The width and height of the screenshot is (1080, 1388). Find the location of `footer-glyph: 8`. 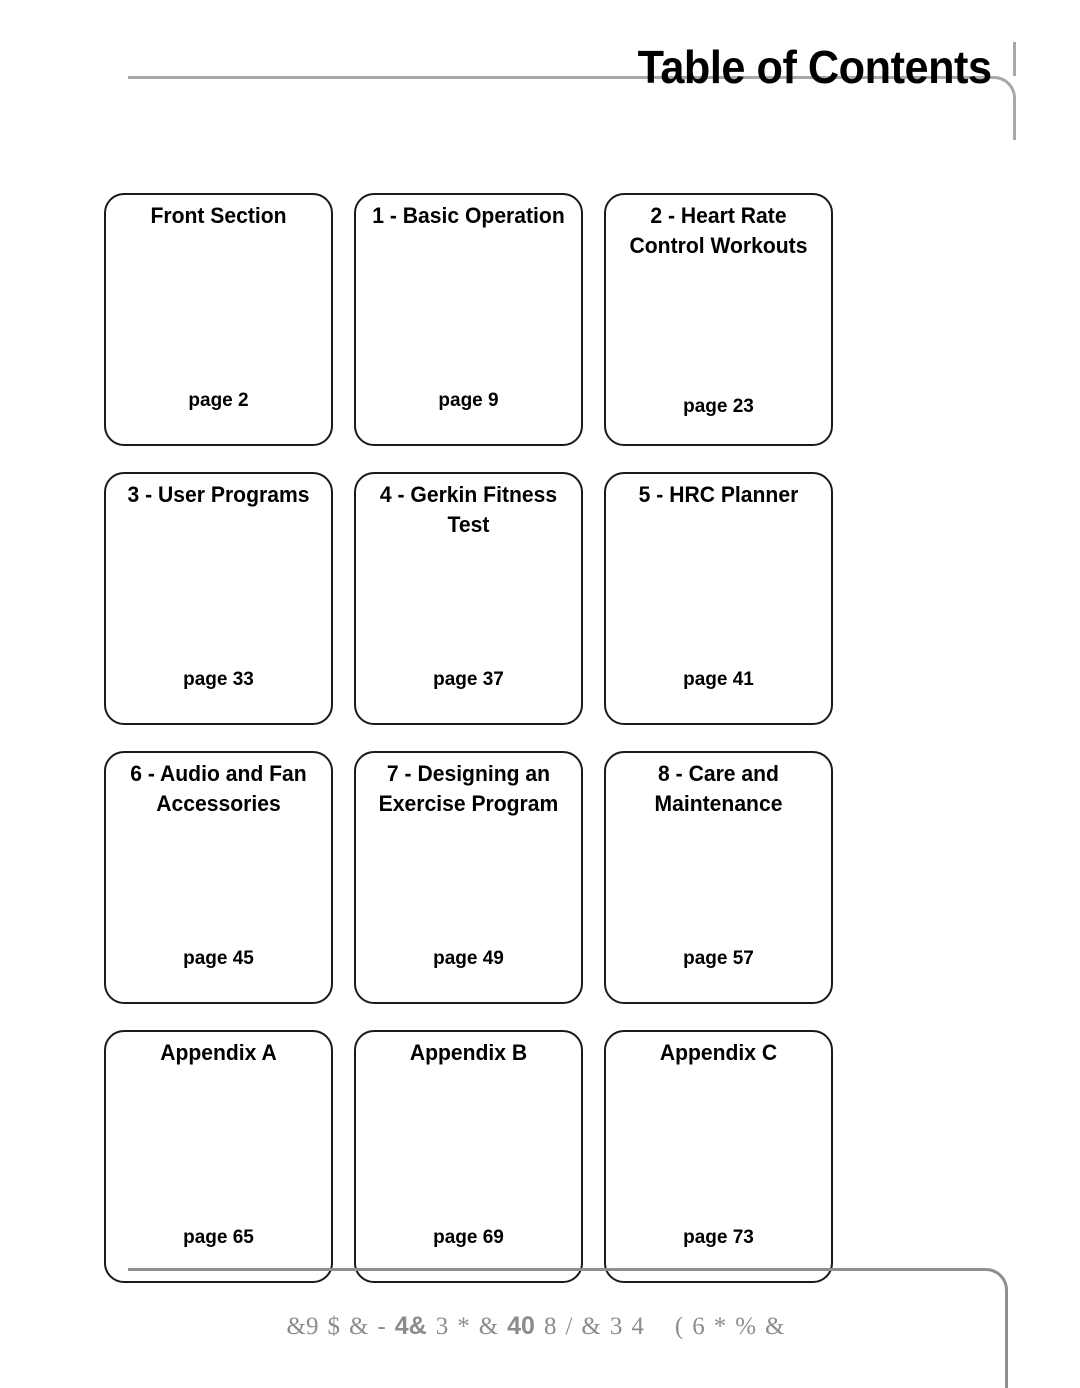

footer-glyph: 8 is located at coordinates (550, 1326).